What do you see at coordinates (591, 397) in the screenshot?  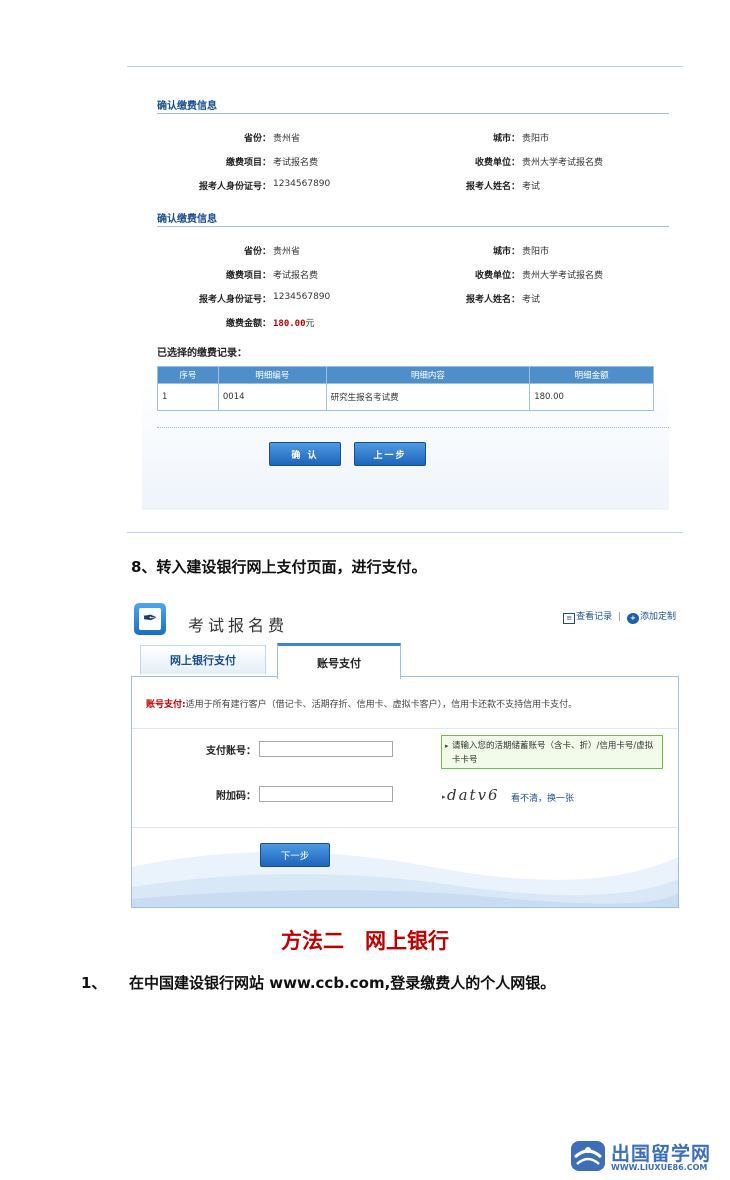 I see `cell-amount: 180.00` at bounding box center [591, 397].